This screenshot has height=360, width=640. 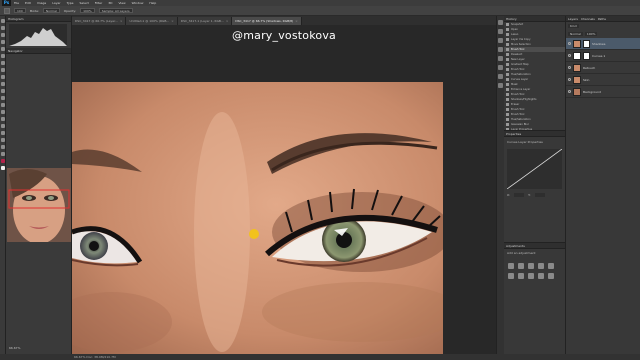 I want to click on history-item-label: Lasso, so click(x=515, y=34).